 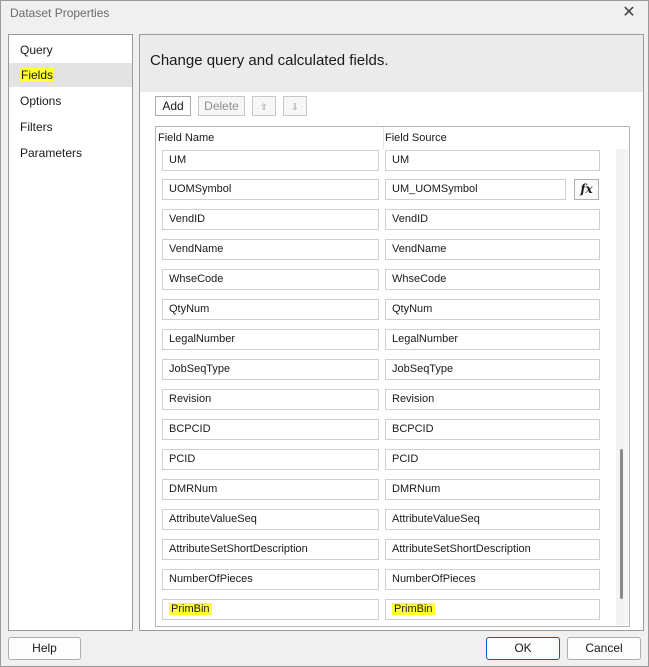 What do you see at coordinates (492, 249) in the screenshot?
I see `field-source-input: VendName` at bounding box center [492, 249].